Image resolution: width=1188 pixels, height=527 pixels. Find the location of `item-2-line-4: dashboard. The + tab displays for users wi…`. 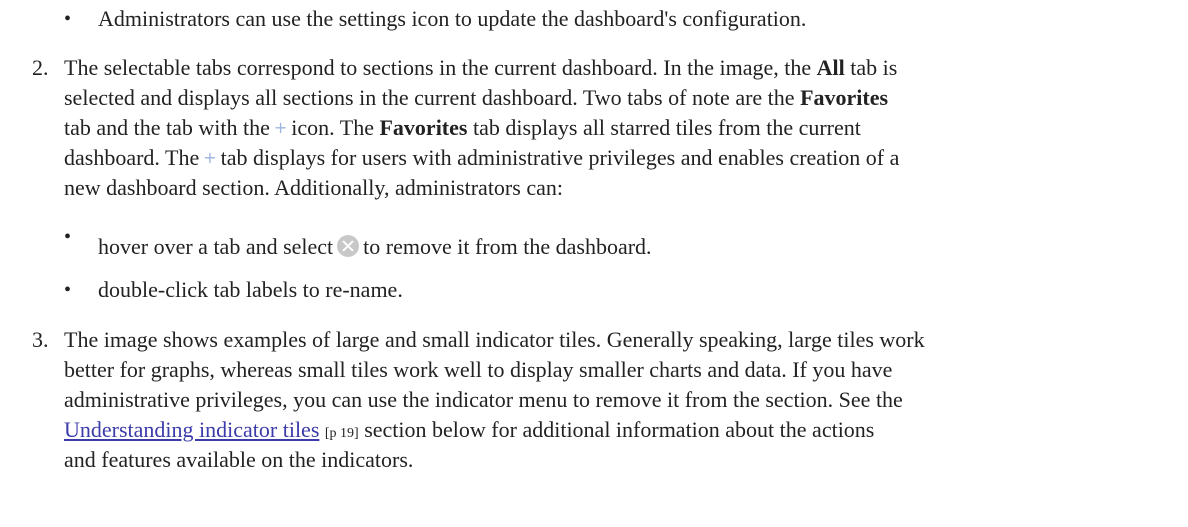

item-2-line-4: dashboard. The + tab displays for users wi… is located at coordinates (481, 158).